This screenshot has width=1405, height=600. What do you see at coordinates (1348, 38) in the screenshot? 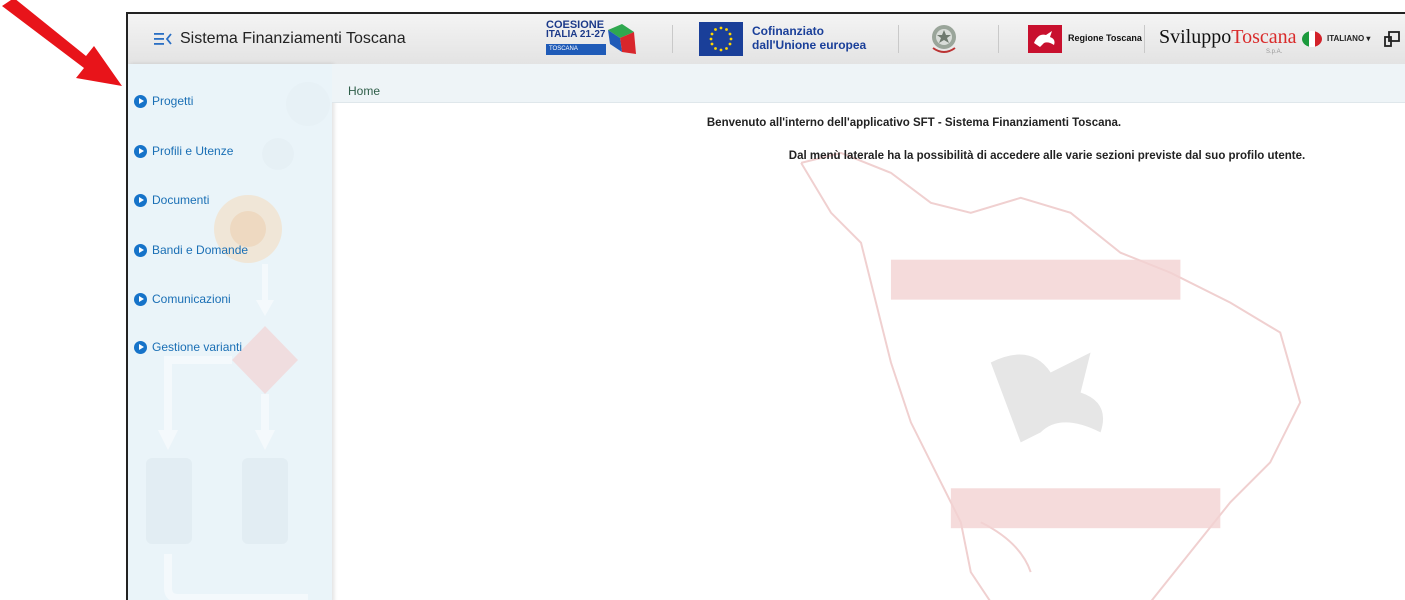
I see `language-selector: ITALIANO ▾` at bounding box center [1348, 38].